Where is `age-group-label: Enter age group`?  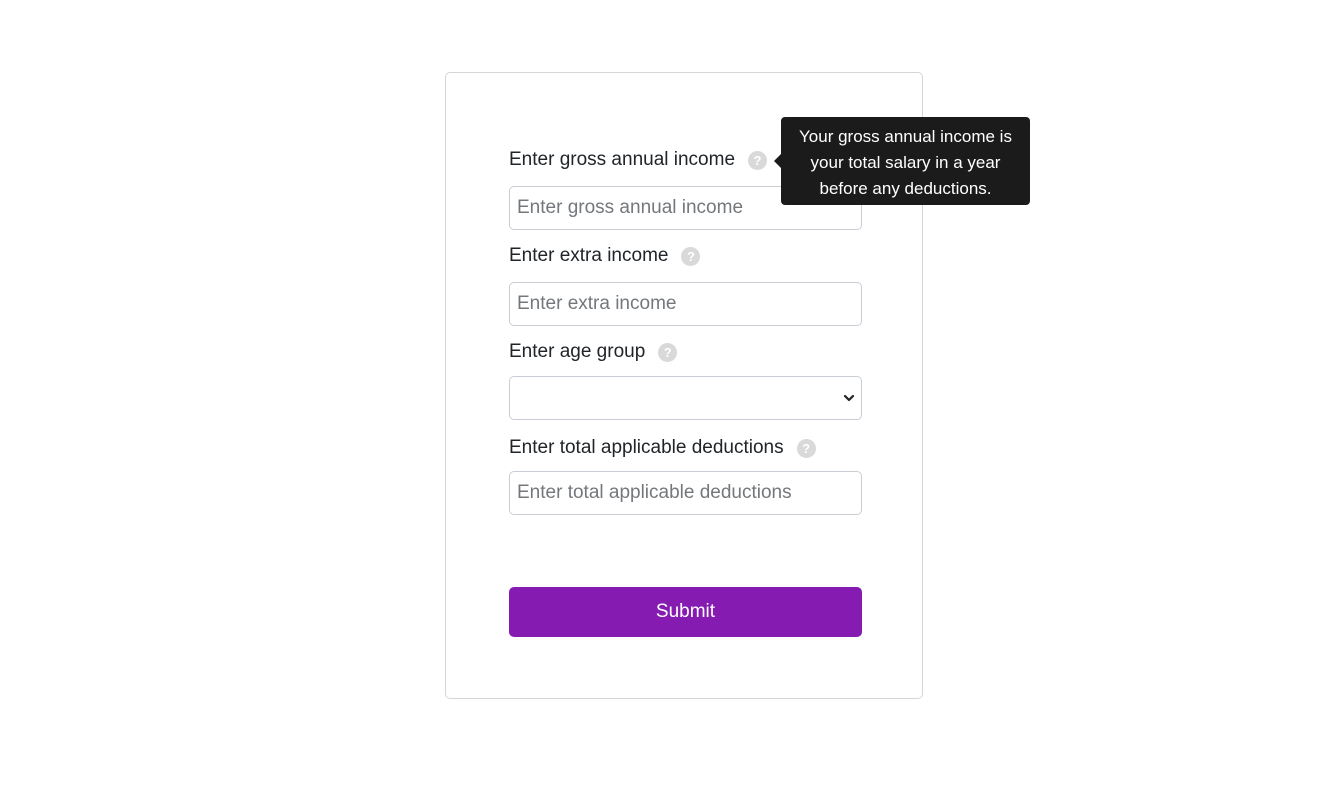 age-group-label: Enter age group is located at coordinates (577, 351).